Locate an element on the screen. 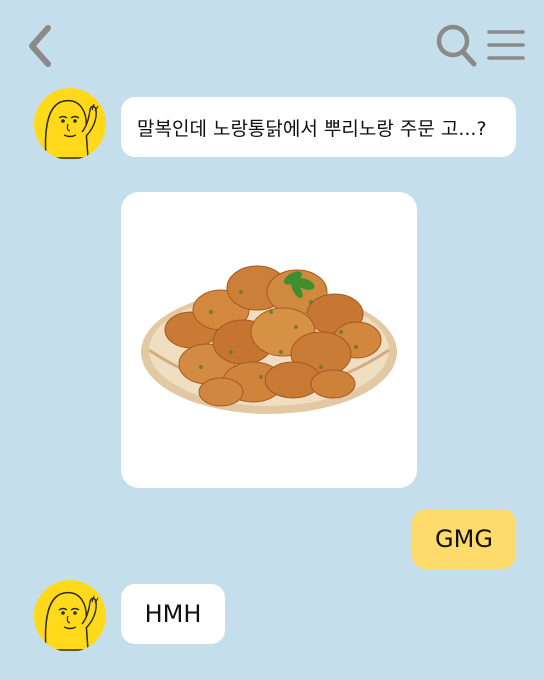 The image size is (544, 680). menu-button is located at coordinates (506, 45).